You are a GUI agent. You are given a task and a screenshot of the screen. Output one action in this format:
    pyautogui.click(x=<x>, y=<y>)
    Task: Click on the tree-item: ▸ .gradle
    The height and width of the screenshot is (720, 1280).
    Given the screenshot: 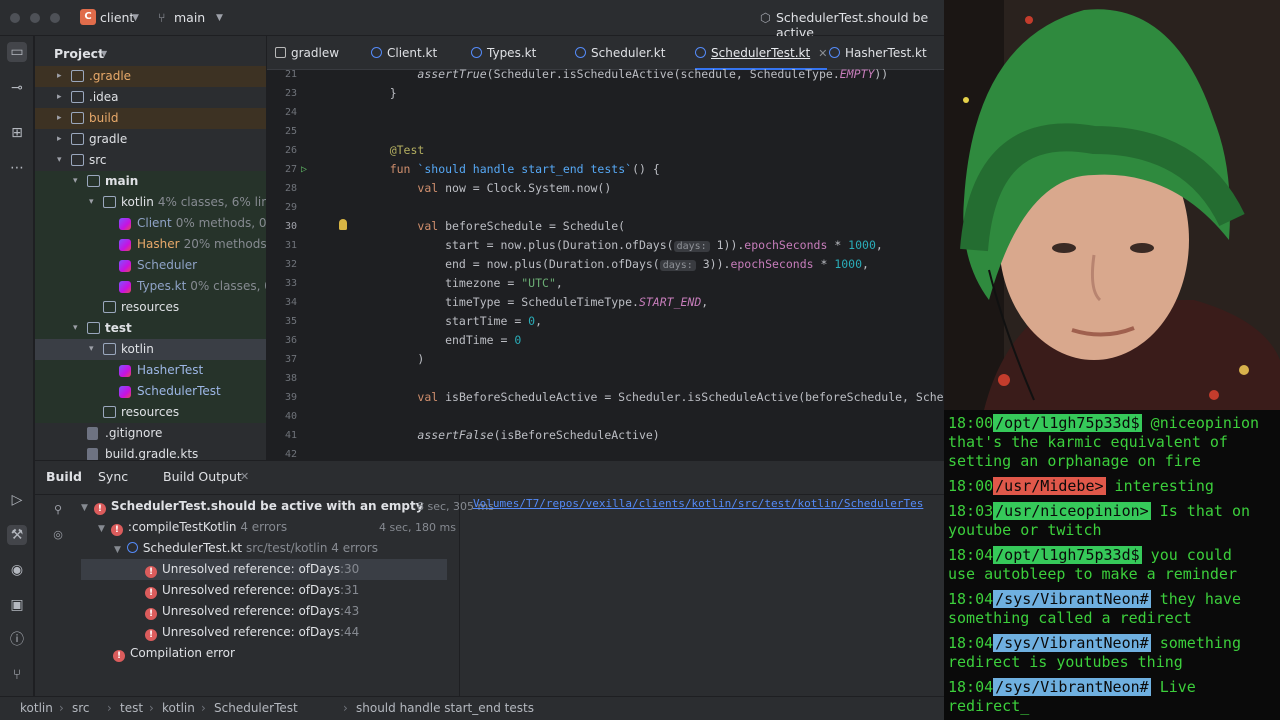 What is the action you would take?
    pyautogui.click(x=150, y=76)
    